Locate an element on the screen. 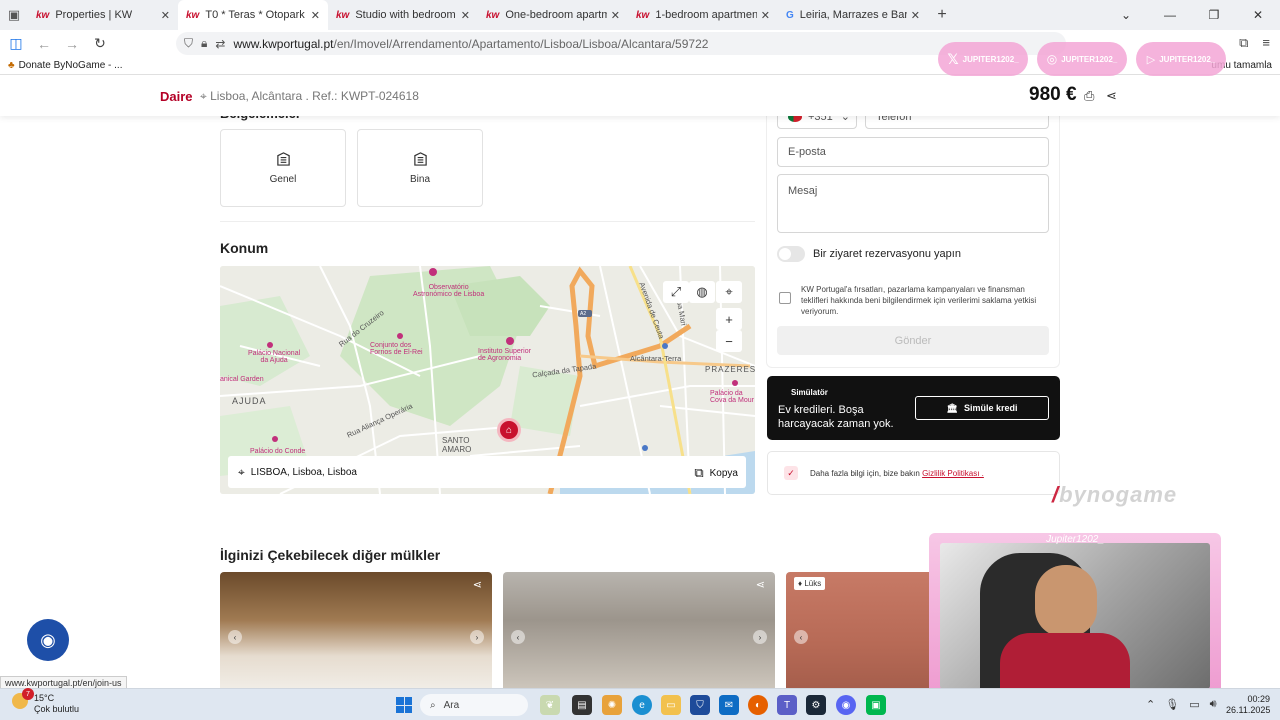 The height and width of the screenshot is (720, 1280). tab-5: kw 1-bedroom apartment on Rua D ✕ is located at coordinates (703, 15).